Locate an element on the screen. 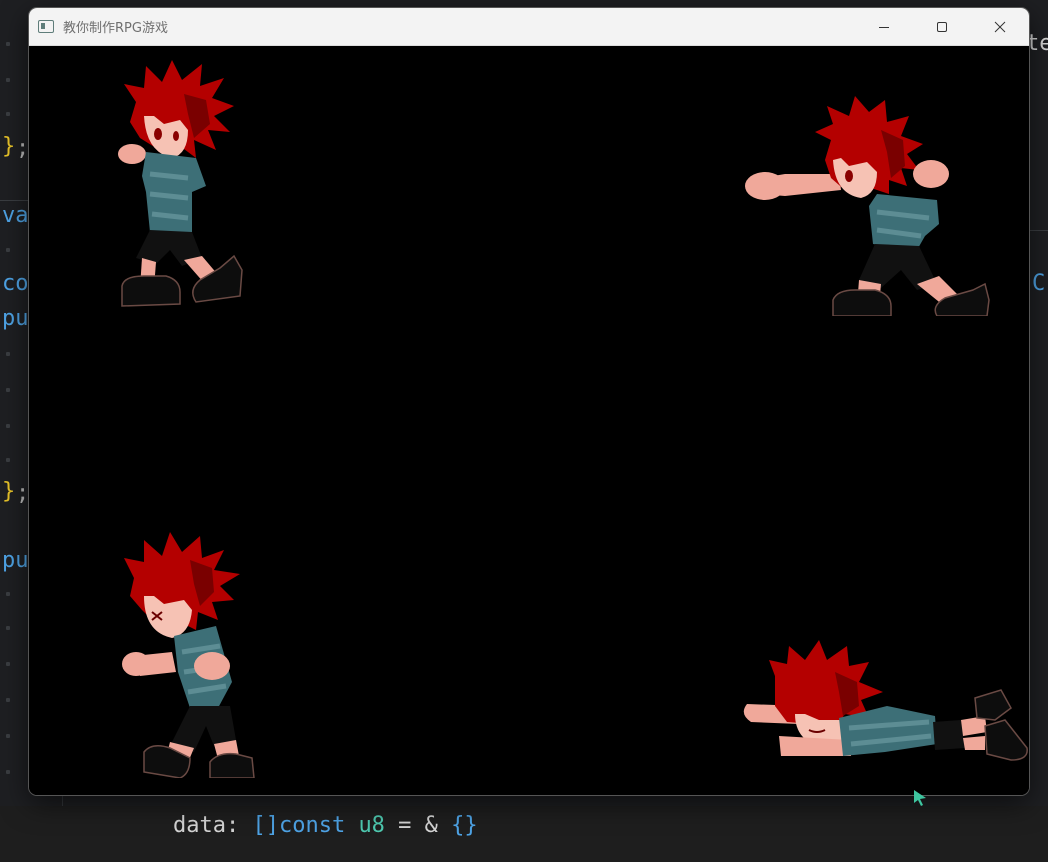  code-keyword: co is located at coordinates (15, 283).